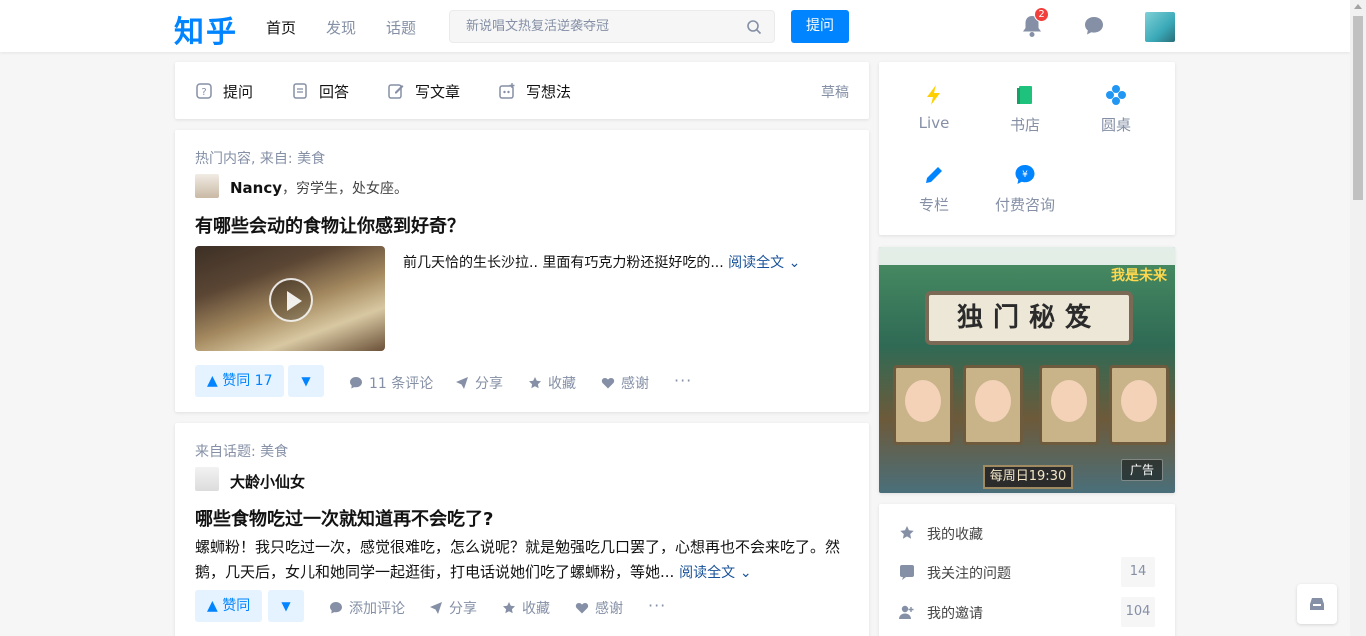 The image size is (1366, 636). Describe the element at coordinates (955, 614) in the screenshot. I see `menu-item-label: 我的邀请` at that location.